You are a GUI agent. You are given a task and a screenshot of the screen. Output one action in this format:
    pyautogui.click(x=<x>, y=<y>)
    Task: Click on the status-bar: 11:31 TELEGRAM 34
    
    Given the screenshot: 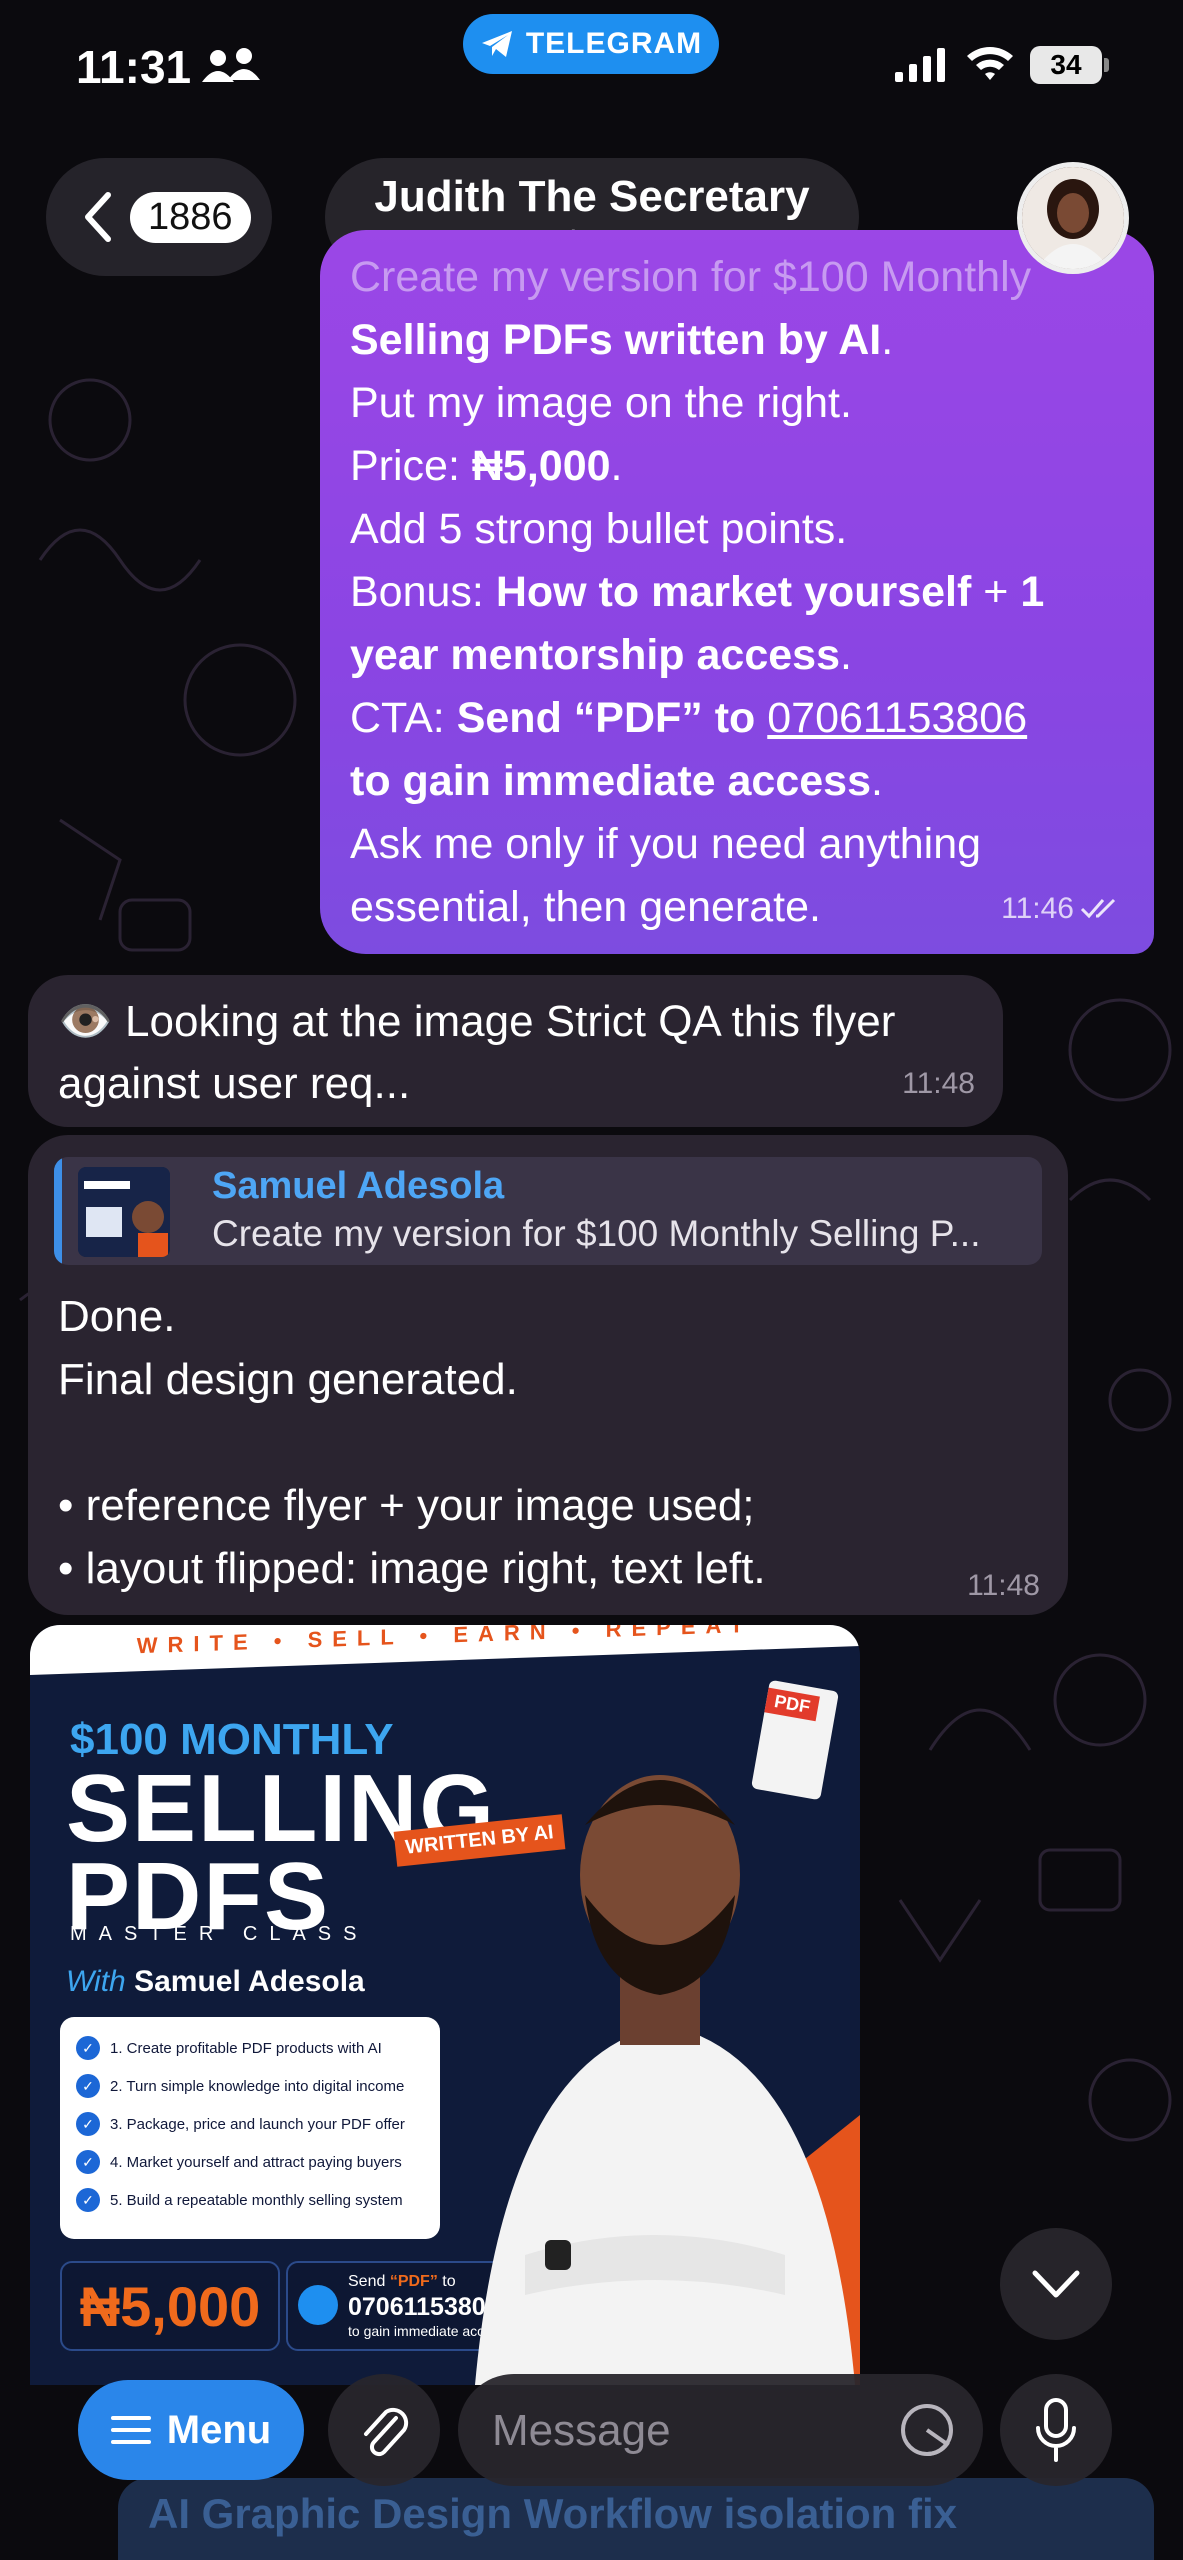 What is the action you would take?
    pyautogui.click(x=591, y=65)
    